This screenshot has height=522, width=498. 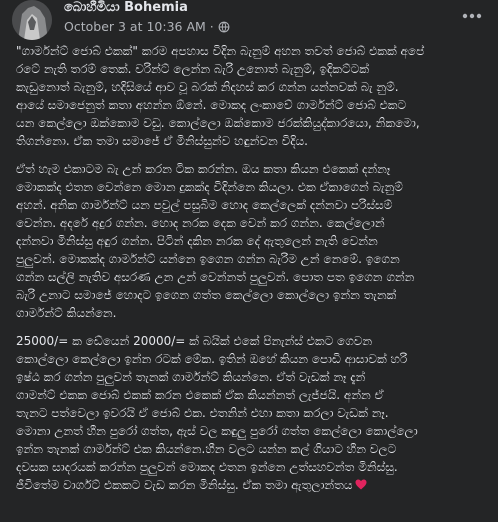 I want to click on more-options-icon, so click(x=472, y=16).